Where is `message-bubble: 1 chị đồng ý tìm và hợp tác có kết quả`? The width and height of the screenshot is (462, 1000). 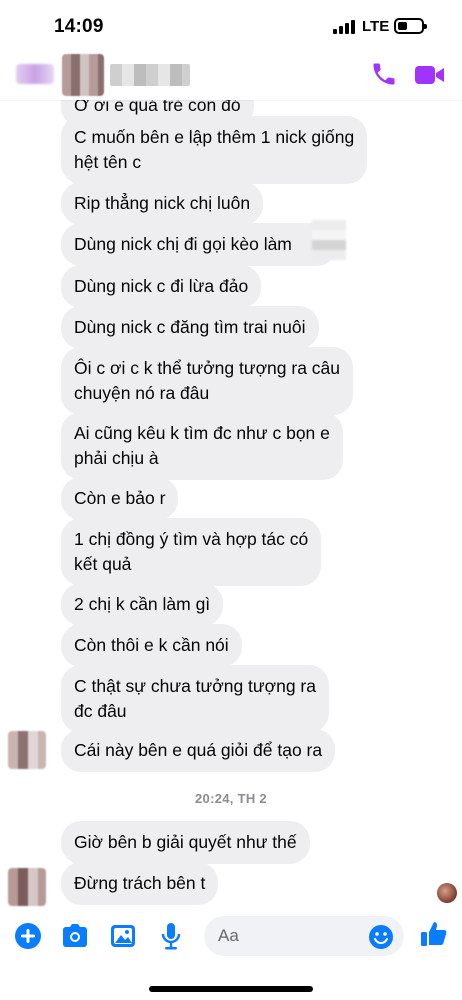
message-bubble: 1 chị đồng ý tìm và hợp tác có kết quả is located at coordinates (191, 552).